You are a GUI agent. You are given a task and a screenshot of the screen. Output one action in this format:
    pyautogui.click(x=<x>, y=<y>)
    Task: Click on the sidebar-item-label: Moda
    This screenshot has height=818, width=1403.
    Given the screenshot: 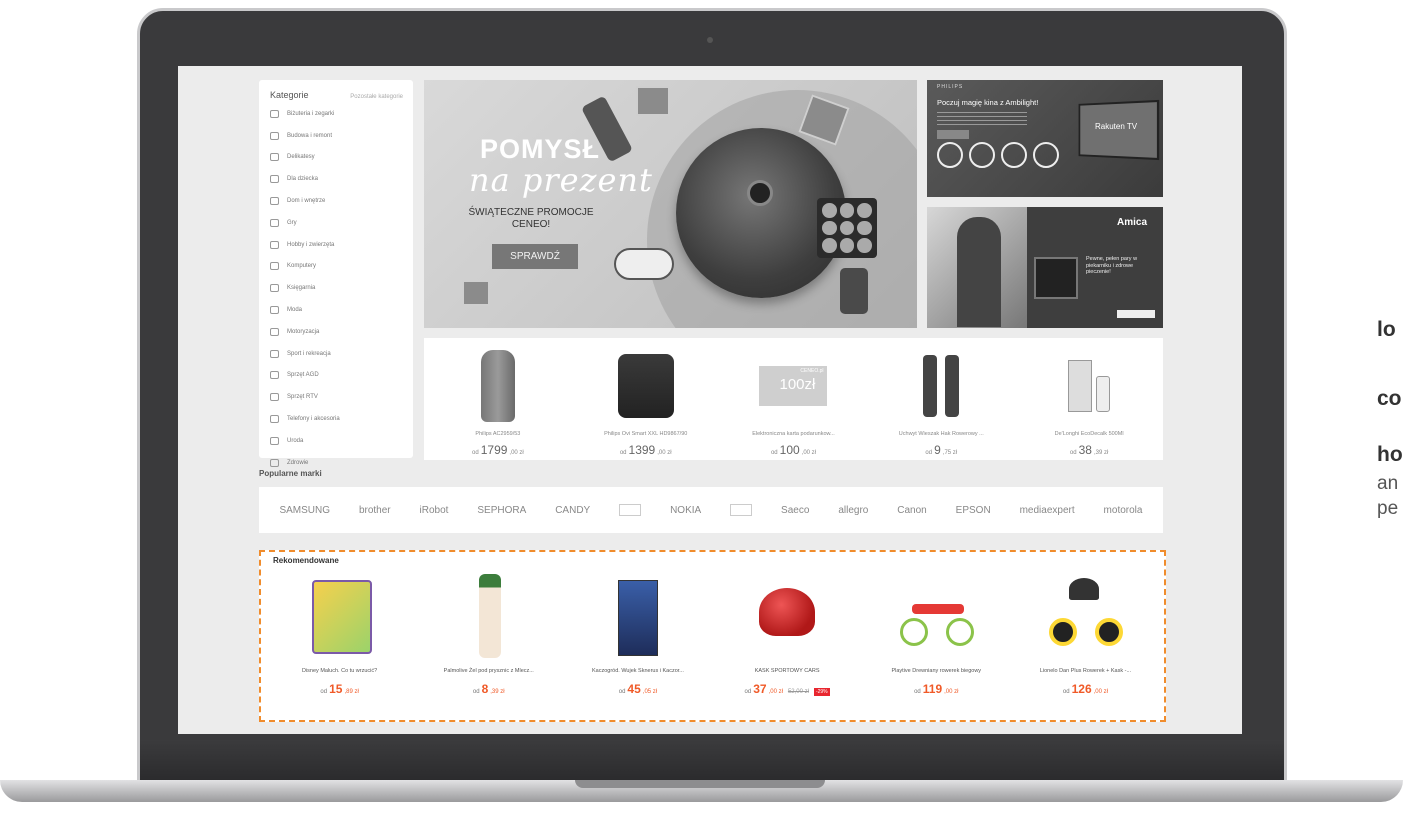 What is the action you would take?
    pyautogui.click(x=295, y=310)
    